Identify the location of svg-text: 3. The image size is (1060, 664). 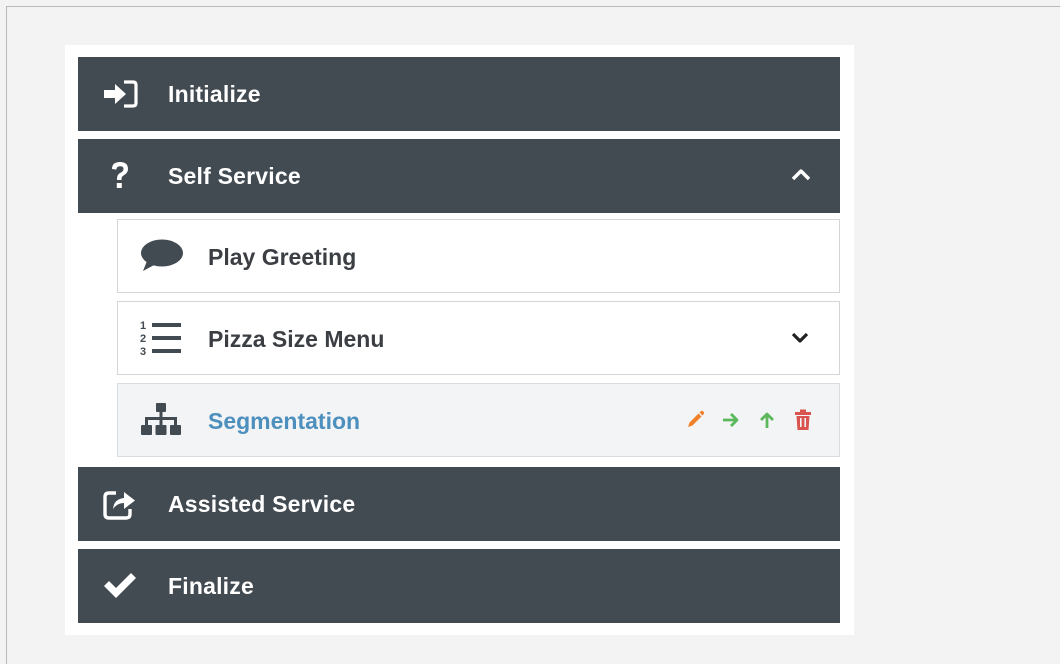
(143, 352).